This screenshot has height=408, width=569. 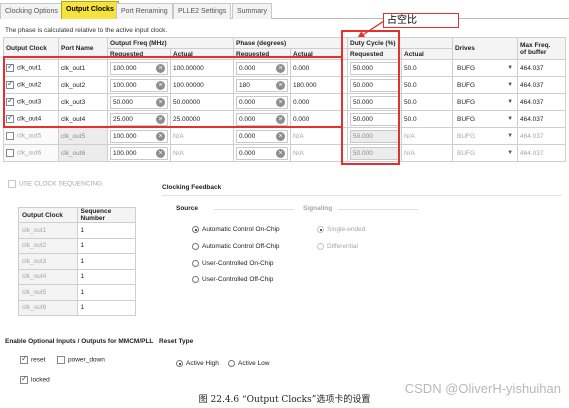 What do you see at coordinates (125, 153) in the screenshot?
I see `freq-requested-value: 100.000` at bounding box center [125, 153].